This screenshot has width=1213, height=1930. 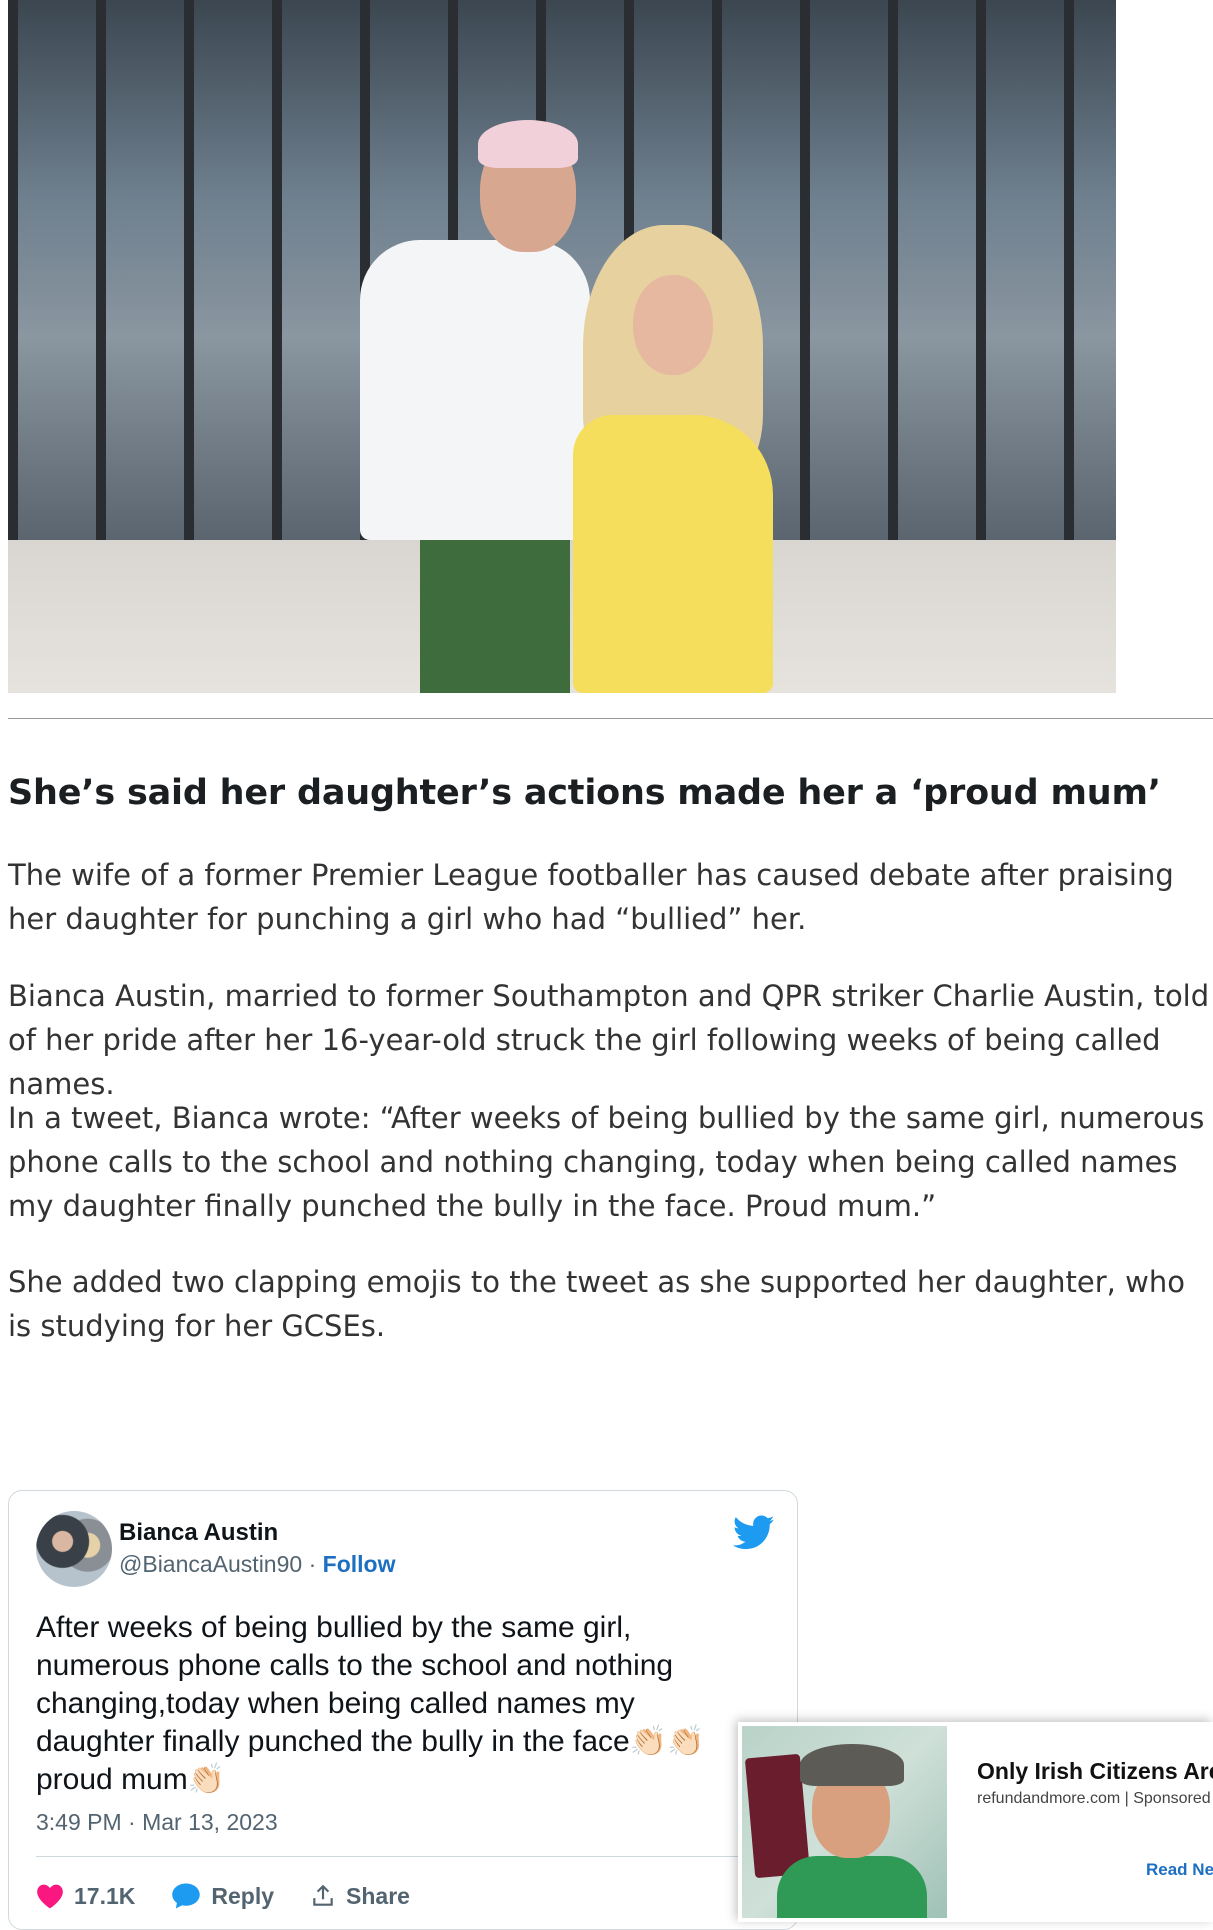 I want to click on photo-man, so click(x=475, y=401).